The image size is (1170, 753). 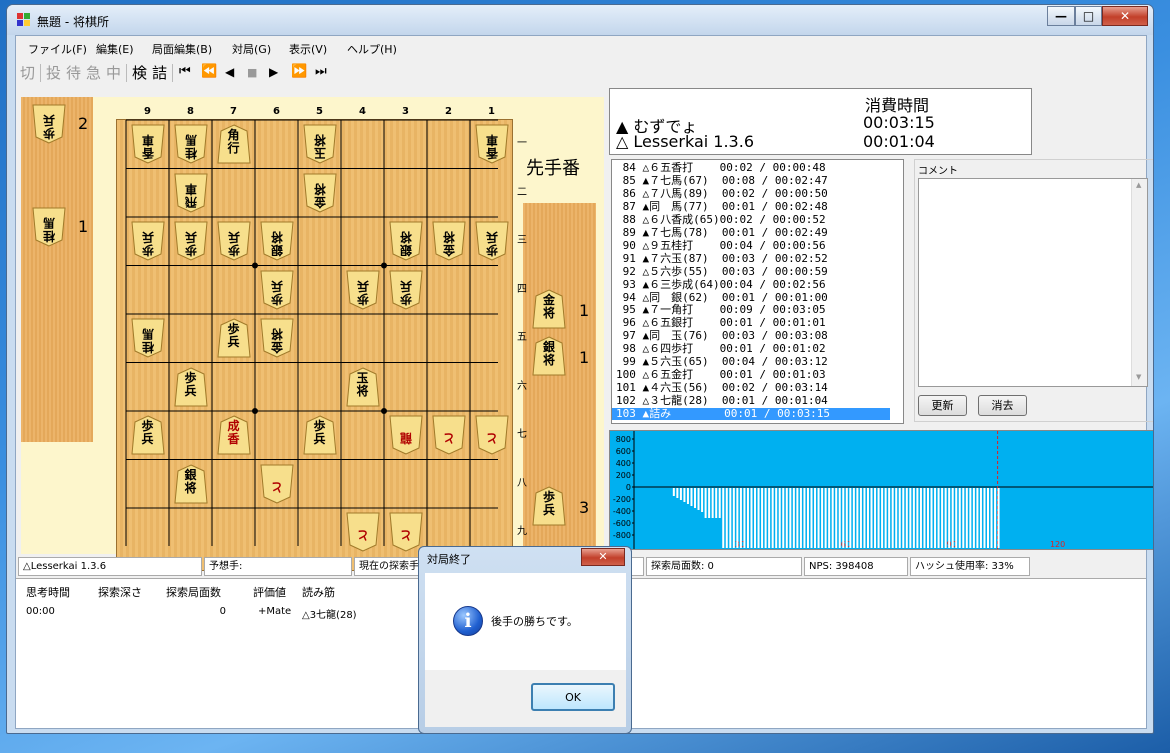 I want to click on move-row: 91 ▲７六玉(87) 00:03 / 00:02:52, so click(x=751, y=259).